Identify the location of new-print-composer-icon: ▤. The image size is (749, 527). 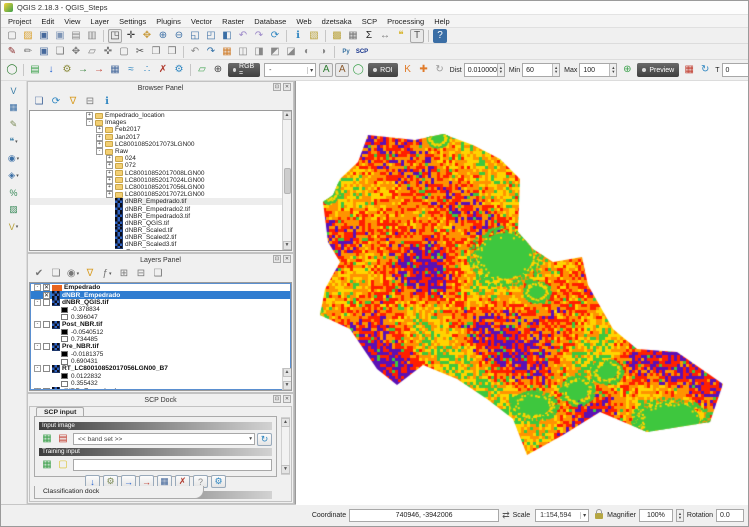
(76, 36).